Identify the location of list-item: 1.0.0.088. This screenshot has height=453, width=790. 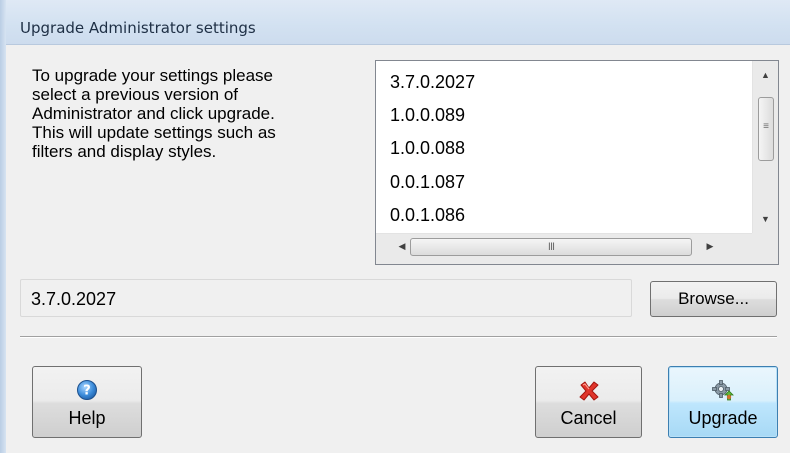
(427, 148).